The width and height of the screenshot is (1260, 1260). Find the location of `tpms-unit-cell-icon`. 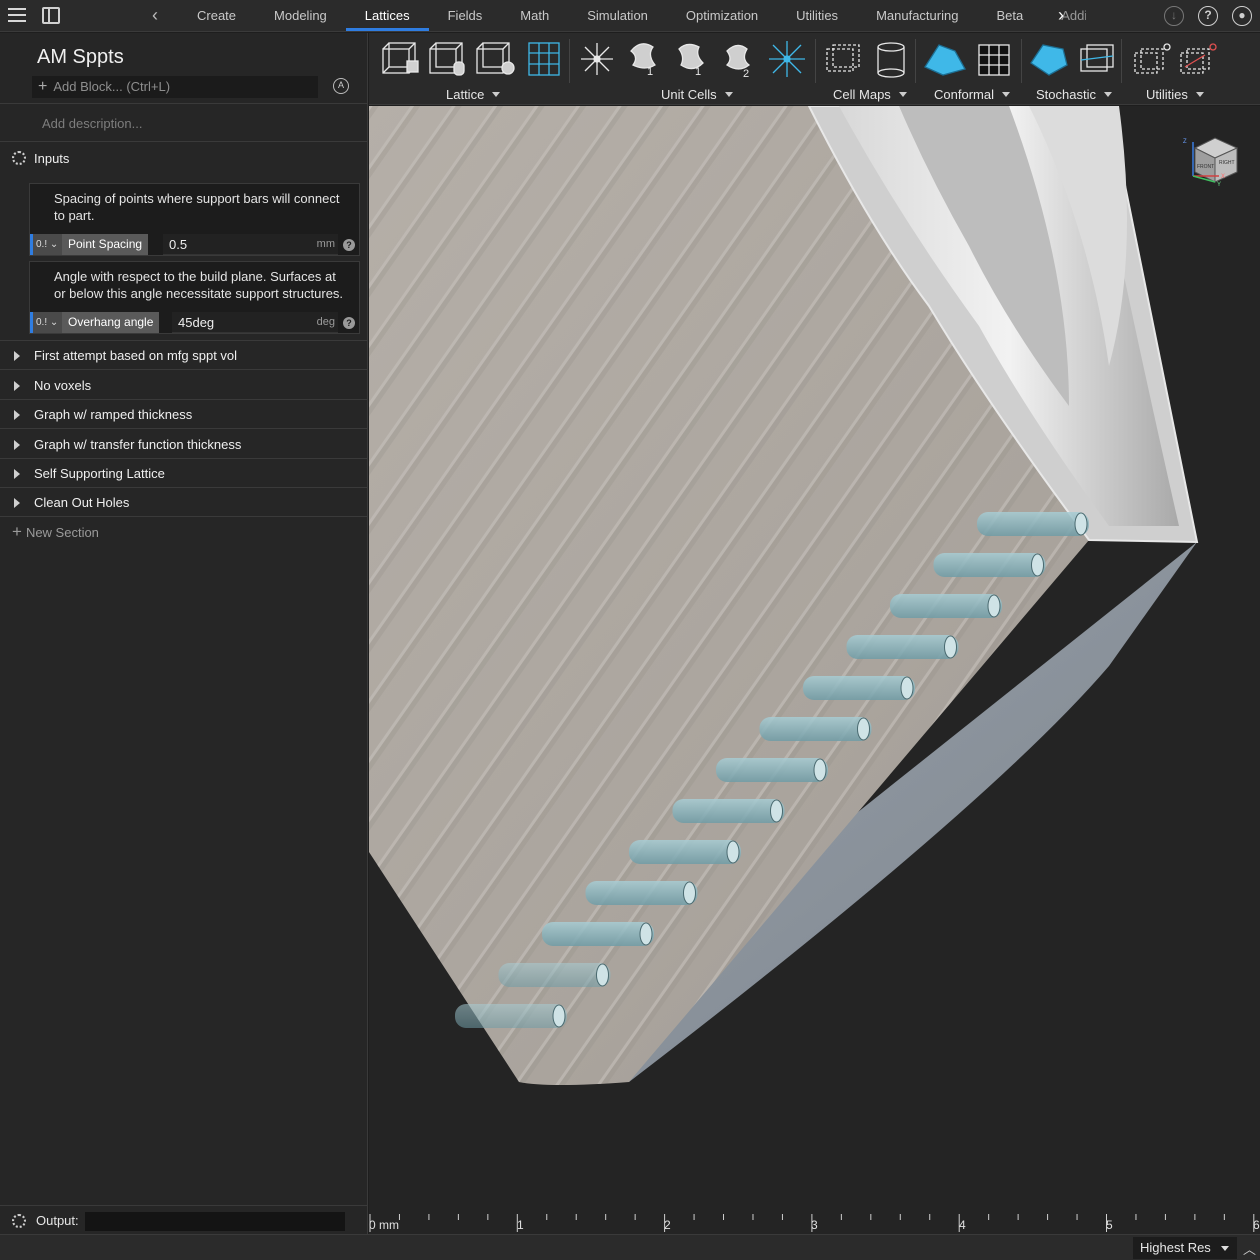

tpms-unit-cell-icon is located at coordinates (643, 56).